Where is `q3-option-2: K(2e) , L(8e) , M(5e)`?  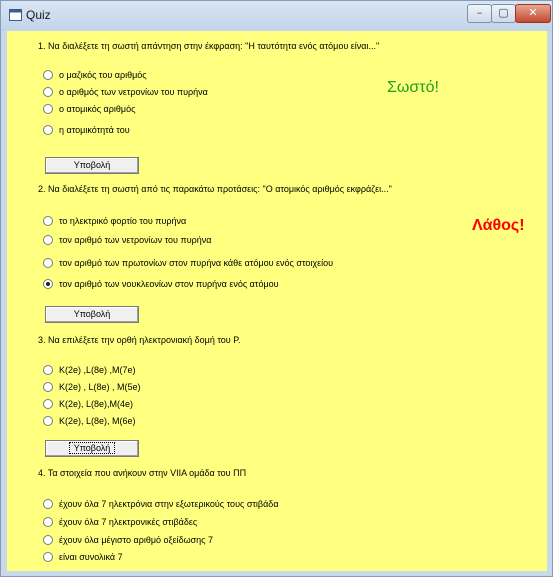
q3-option-2: K(2e) , L(8e) , M(5e) is located at coordinates (92, 387).